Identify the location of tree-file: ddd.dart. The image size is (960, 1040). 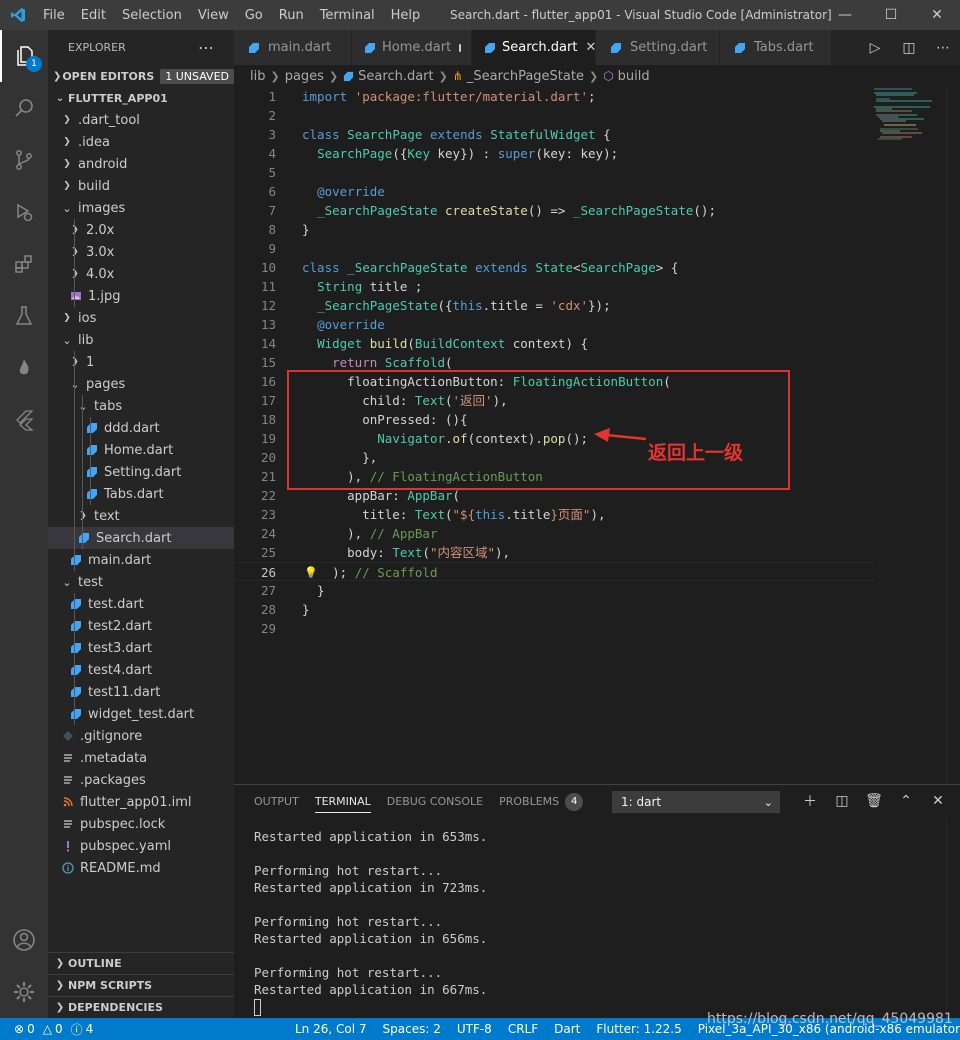
(141, 428).